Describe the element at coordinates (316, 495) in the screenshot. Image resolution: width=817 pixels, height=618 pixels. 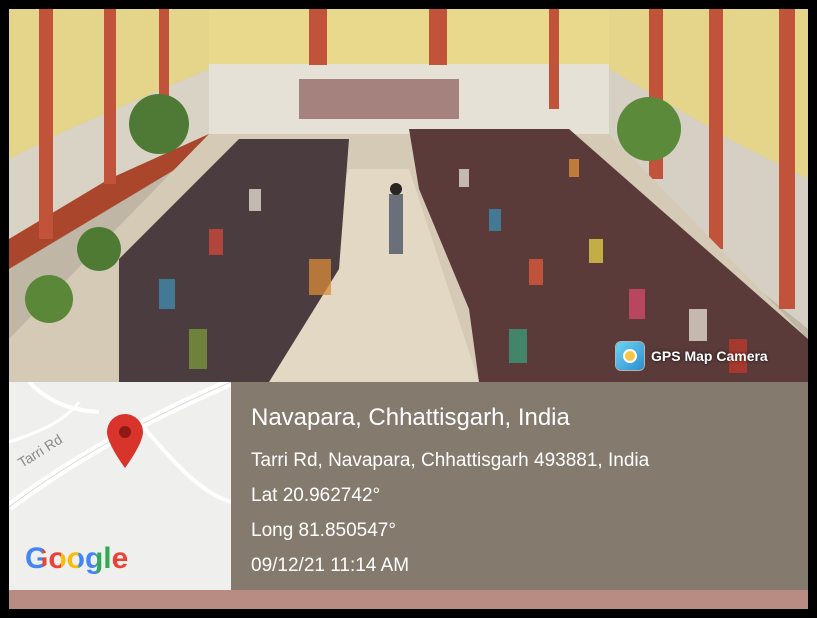
I see `latitude-line: Lat 20.962742°` at that location.